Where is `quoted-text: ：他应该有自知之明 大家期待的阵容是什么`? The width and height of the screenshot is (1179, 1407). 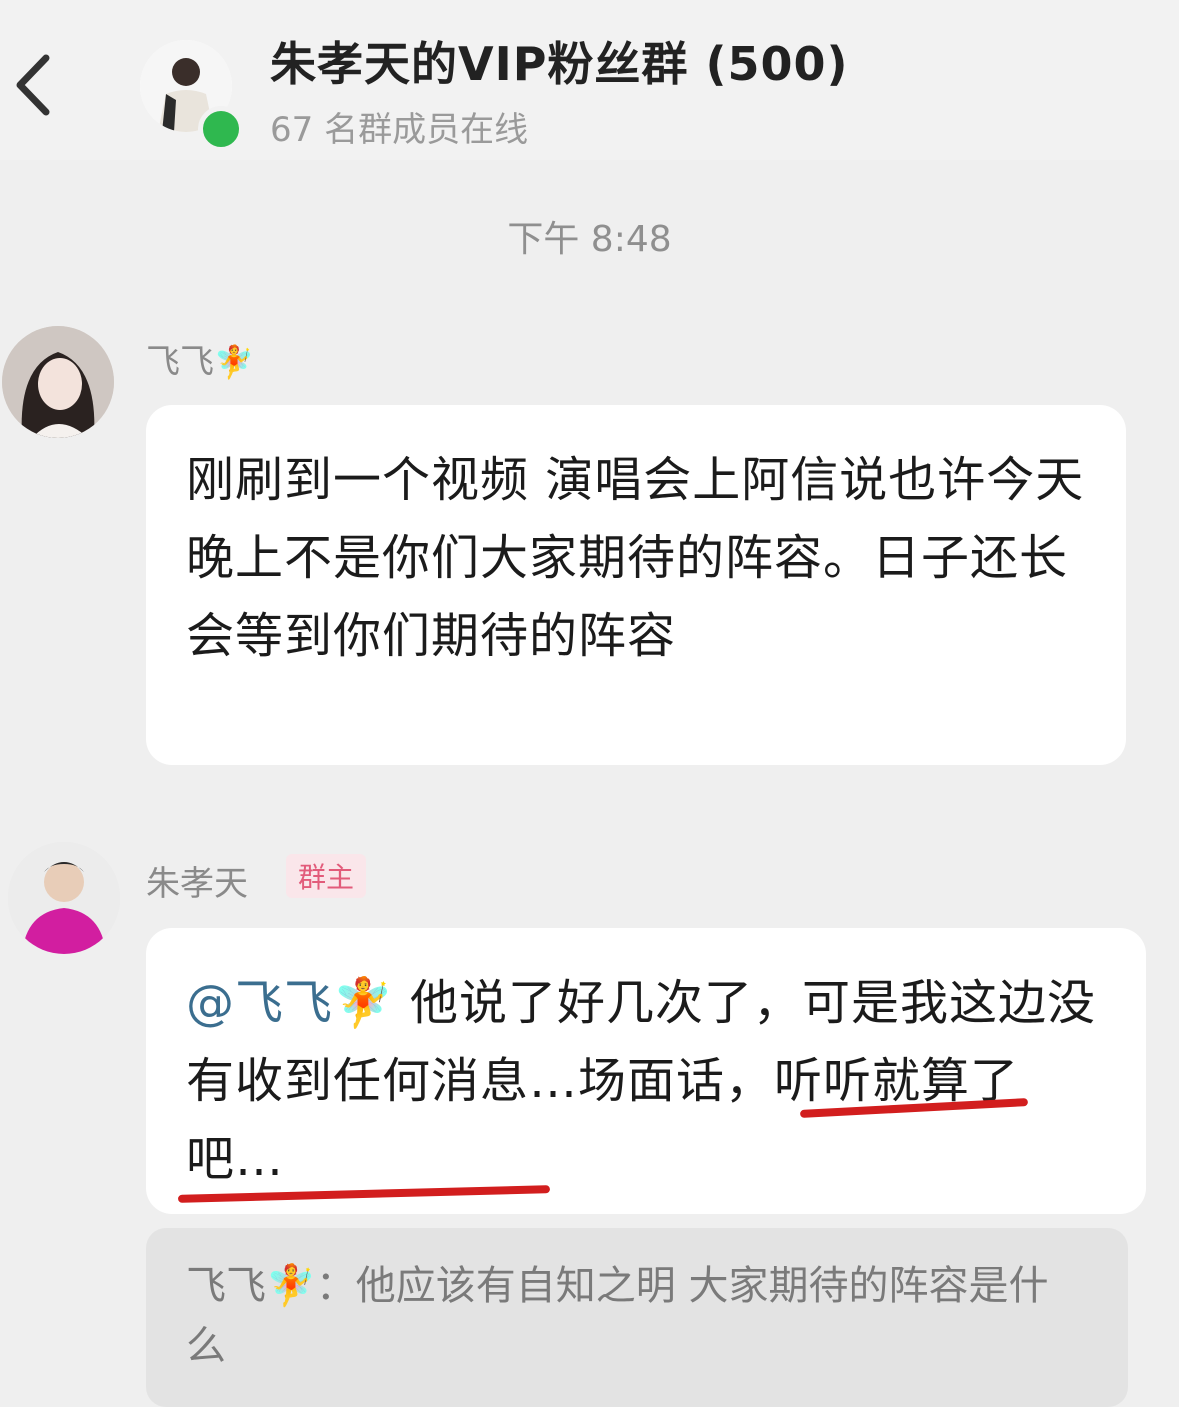 quoted-text: ：他应该有自知之明 大家期待的阵容是什么 is located at coordinates (617, 1316).